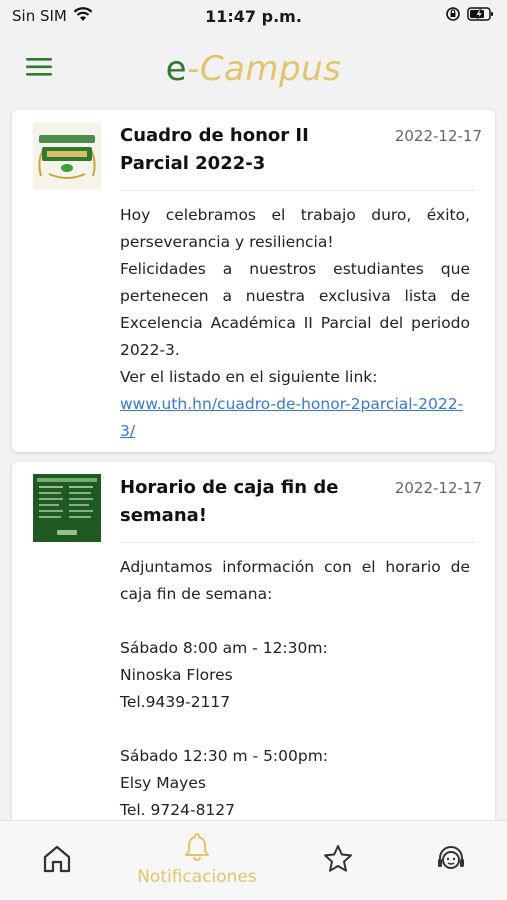 Image resolution: width=507 pixels, height=900 pixels. I want to click on battery-charging-icon, so click(481, 16).